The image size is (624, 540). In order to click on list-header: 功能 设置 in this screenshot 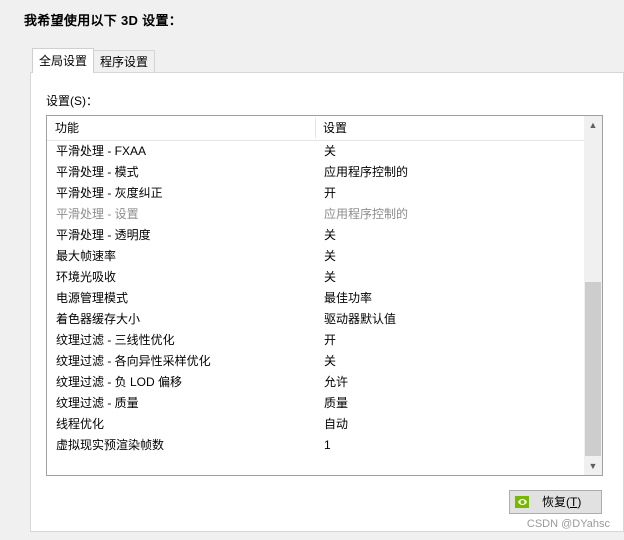, I will do `click(315, 128)`.